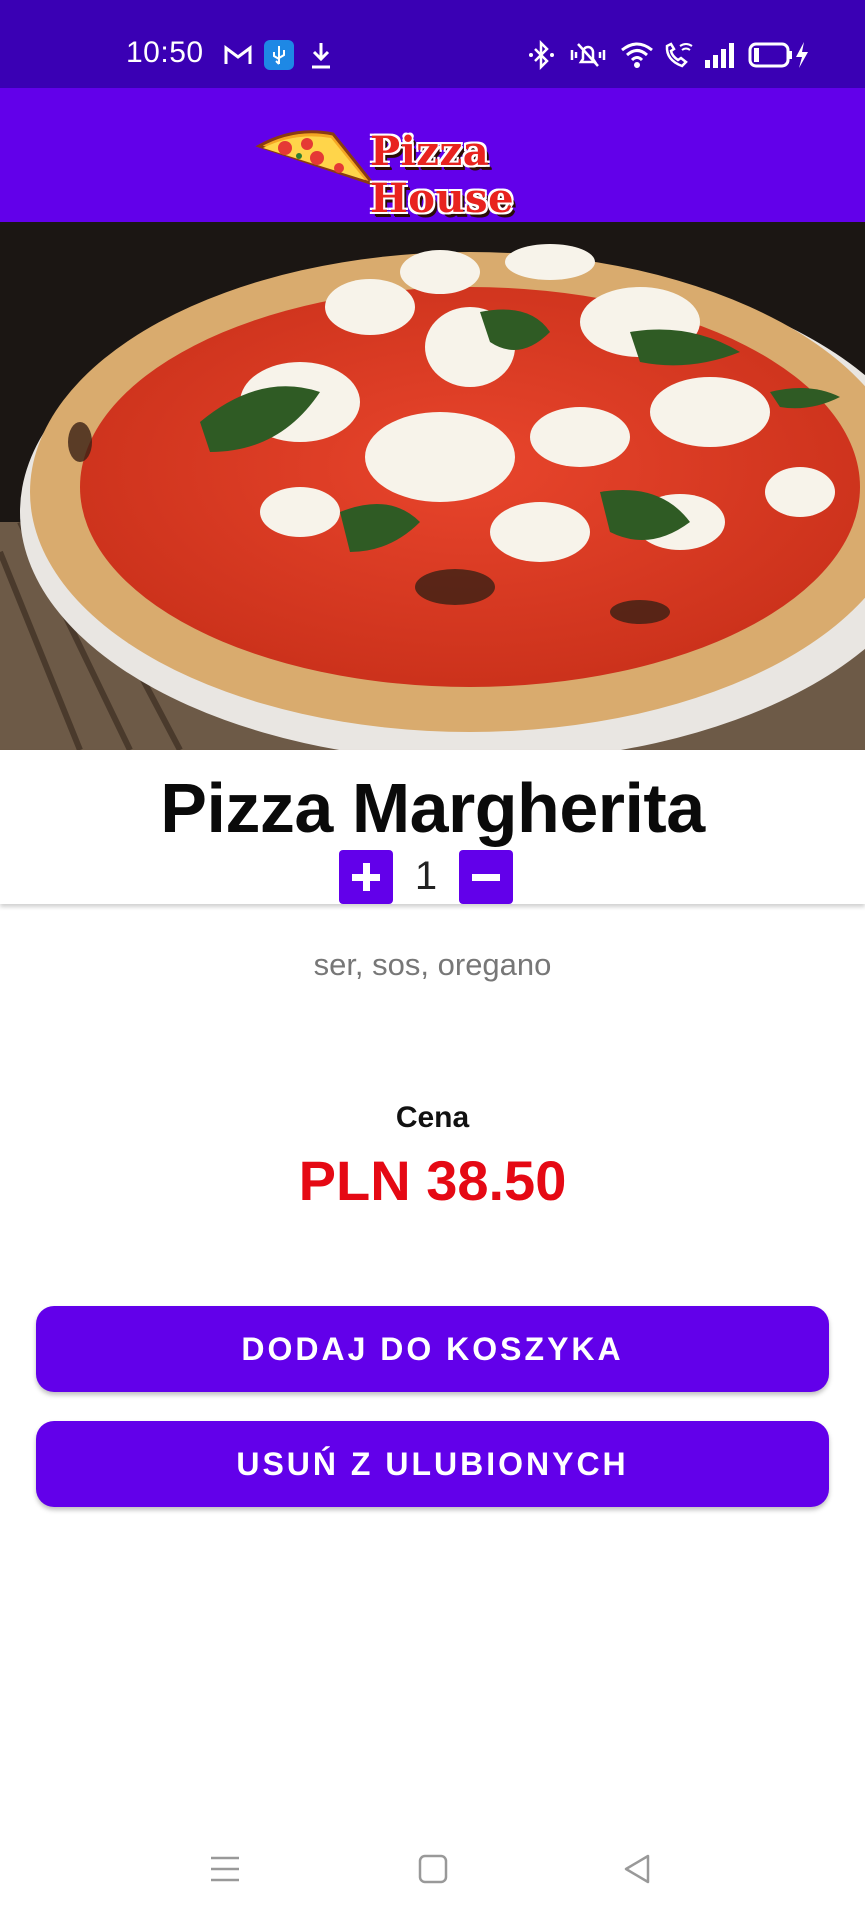 This screenshot has height=1922, width=865. What do you see at coordinates (321, 56) in the screenshot?
I see `download-icon` at bounding box center [321, 56].